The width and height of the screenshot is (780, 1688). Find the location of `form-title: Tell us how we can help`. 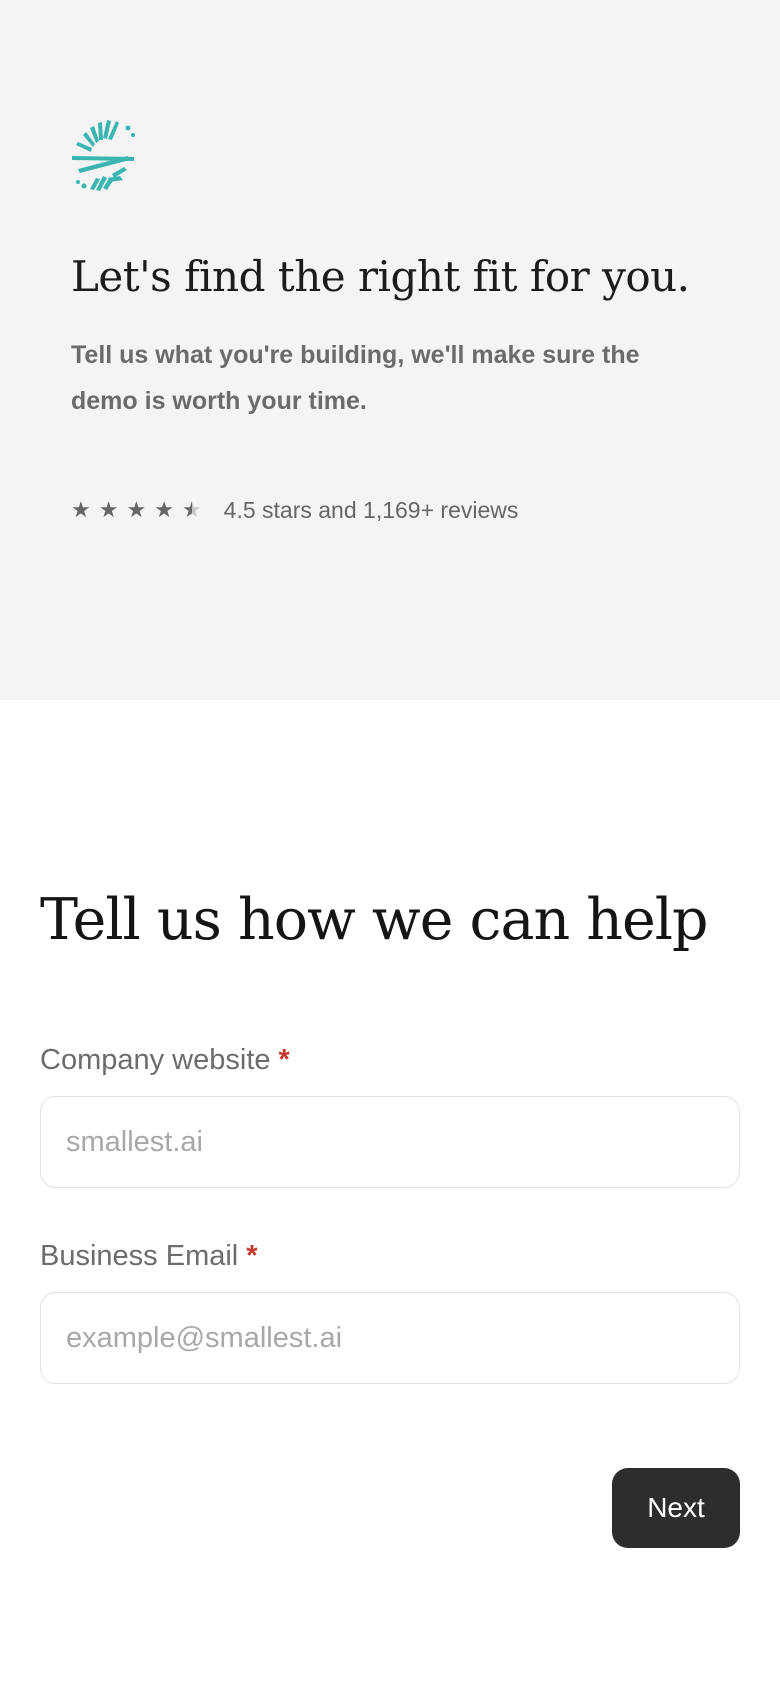

form-title: Tell us how we can help is located at coordinates (374, 920).